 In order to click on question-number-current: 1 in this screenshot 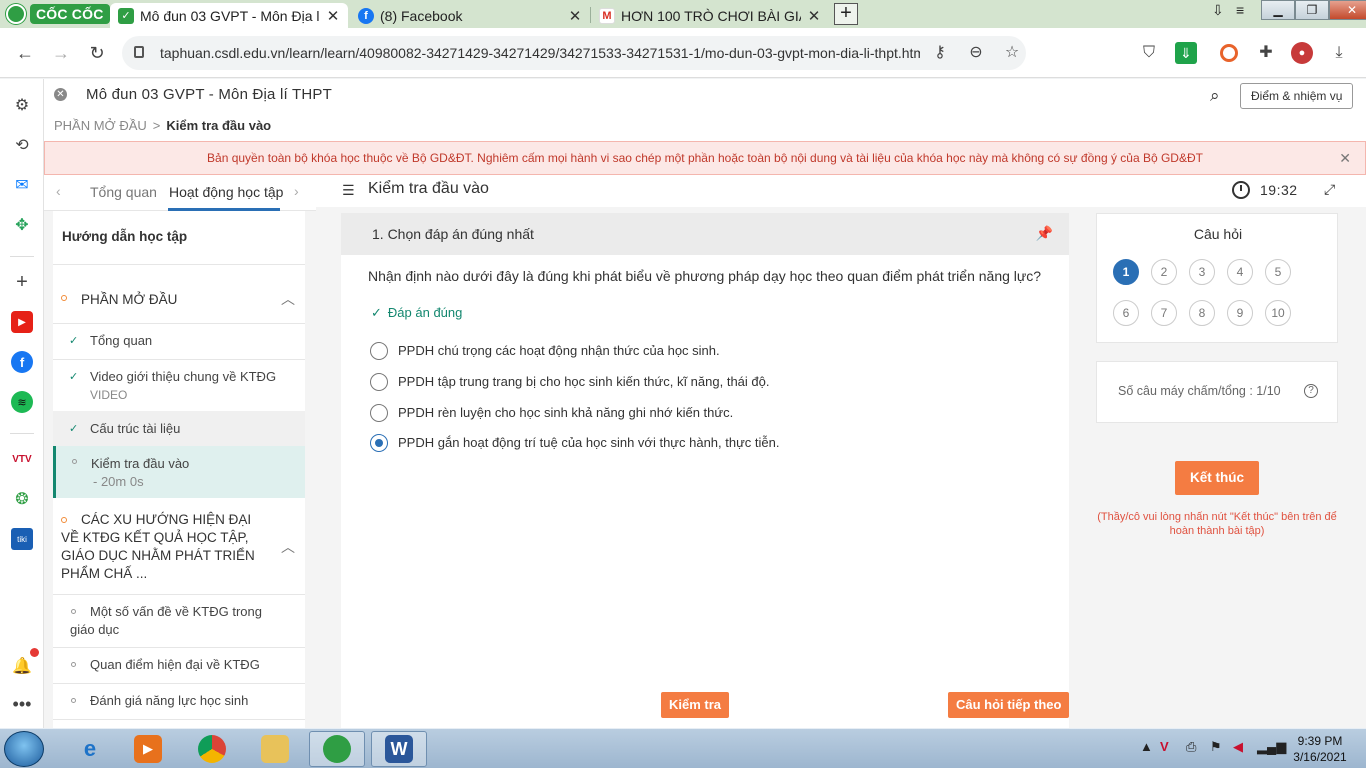, I will do `click(1126, 272)`.